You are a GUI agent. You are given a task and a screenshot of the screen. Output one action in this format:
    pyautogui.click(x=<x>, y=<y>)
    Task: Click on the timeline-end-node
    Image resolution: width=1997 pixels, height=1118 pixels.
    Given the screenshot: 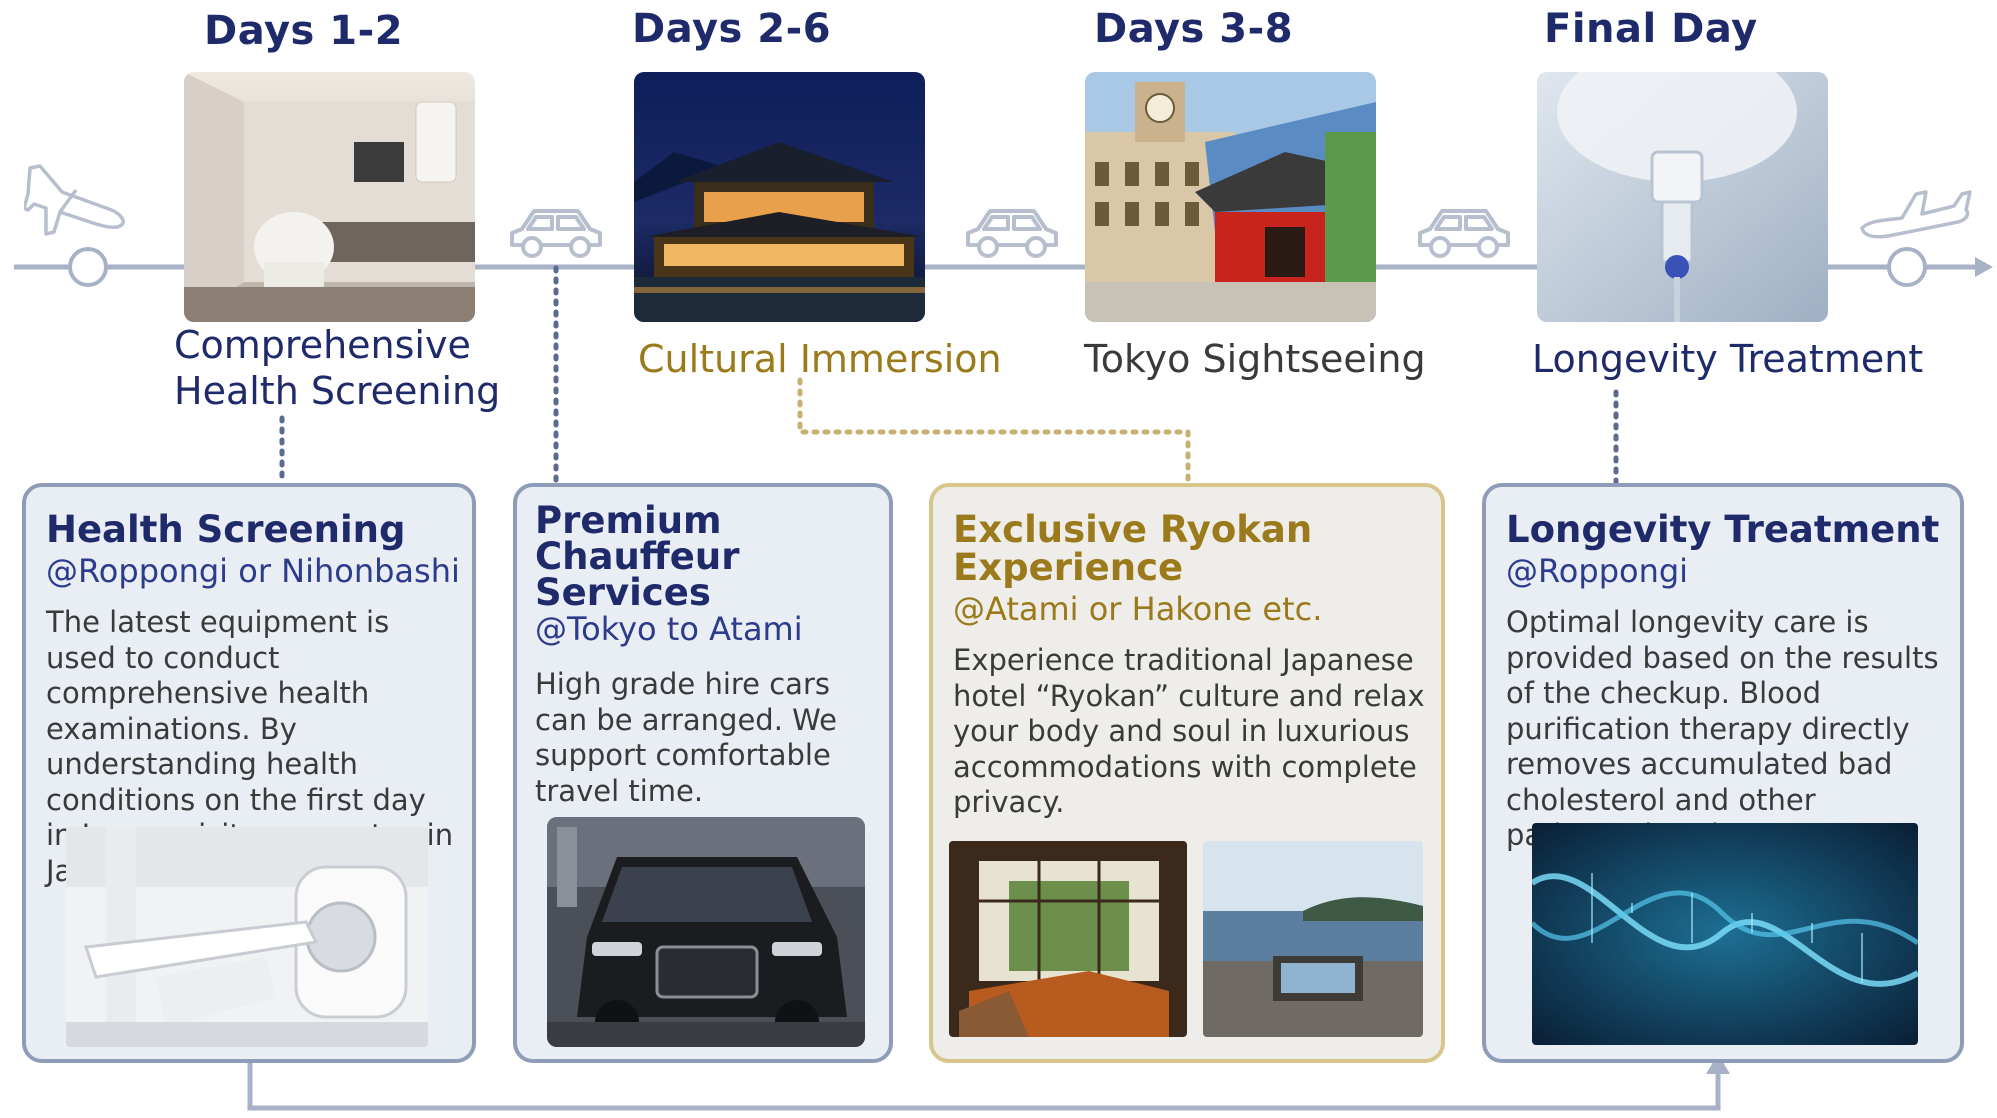 What is the action you would take?
    pyautogui.click(x=1907, y=267)
    